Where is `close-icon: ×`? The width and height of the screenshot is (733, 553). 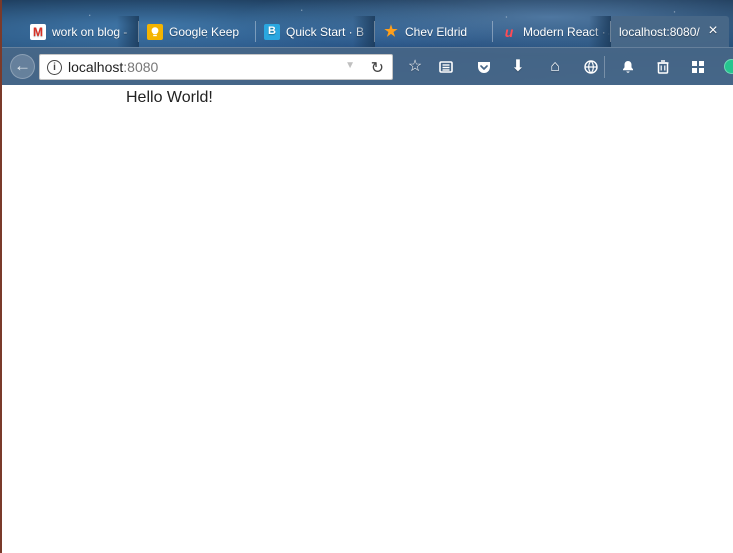 close-icon: × is located at coordinates (713, 31).